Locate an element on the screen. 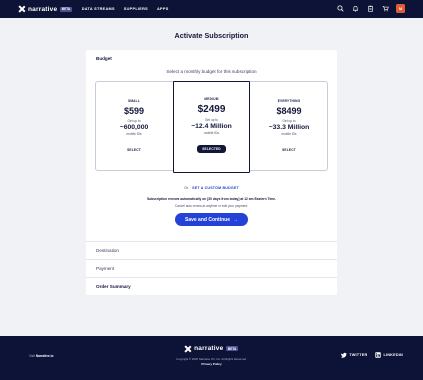 The image size is (423, 380). custom-budget-link: SET A CUSTOM BUDGET is located at coordinates (215, 188).